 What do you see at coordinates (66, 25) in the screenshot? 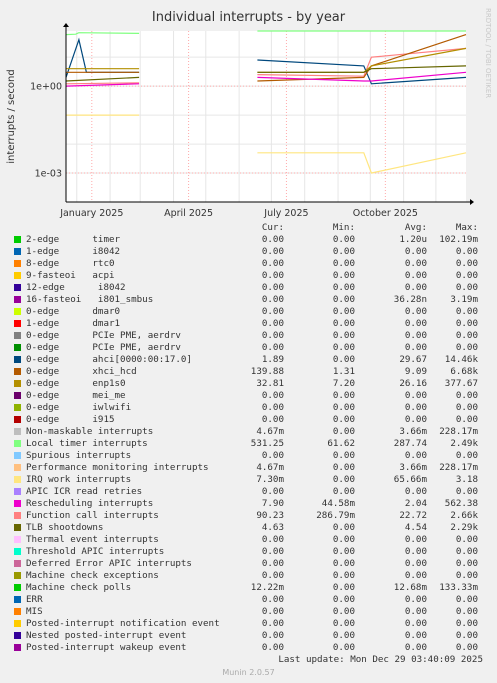
I see `y-axis-arrow` at bounding box center [66, 25].